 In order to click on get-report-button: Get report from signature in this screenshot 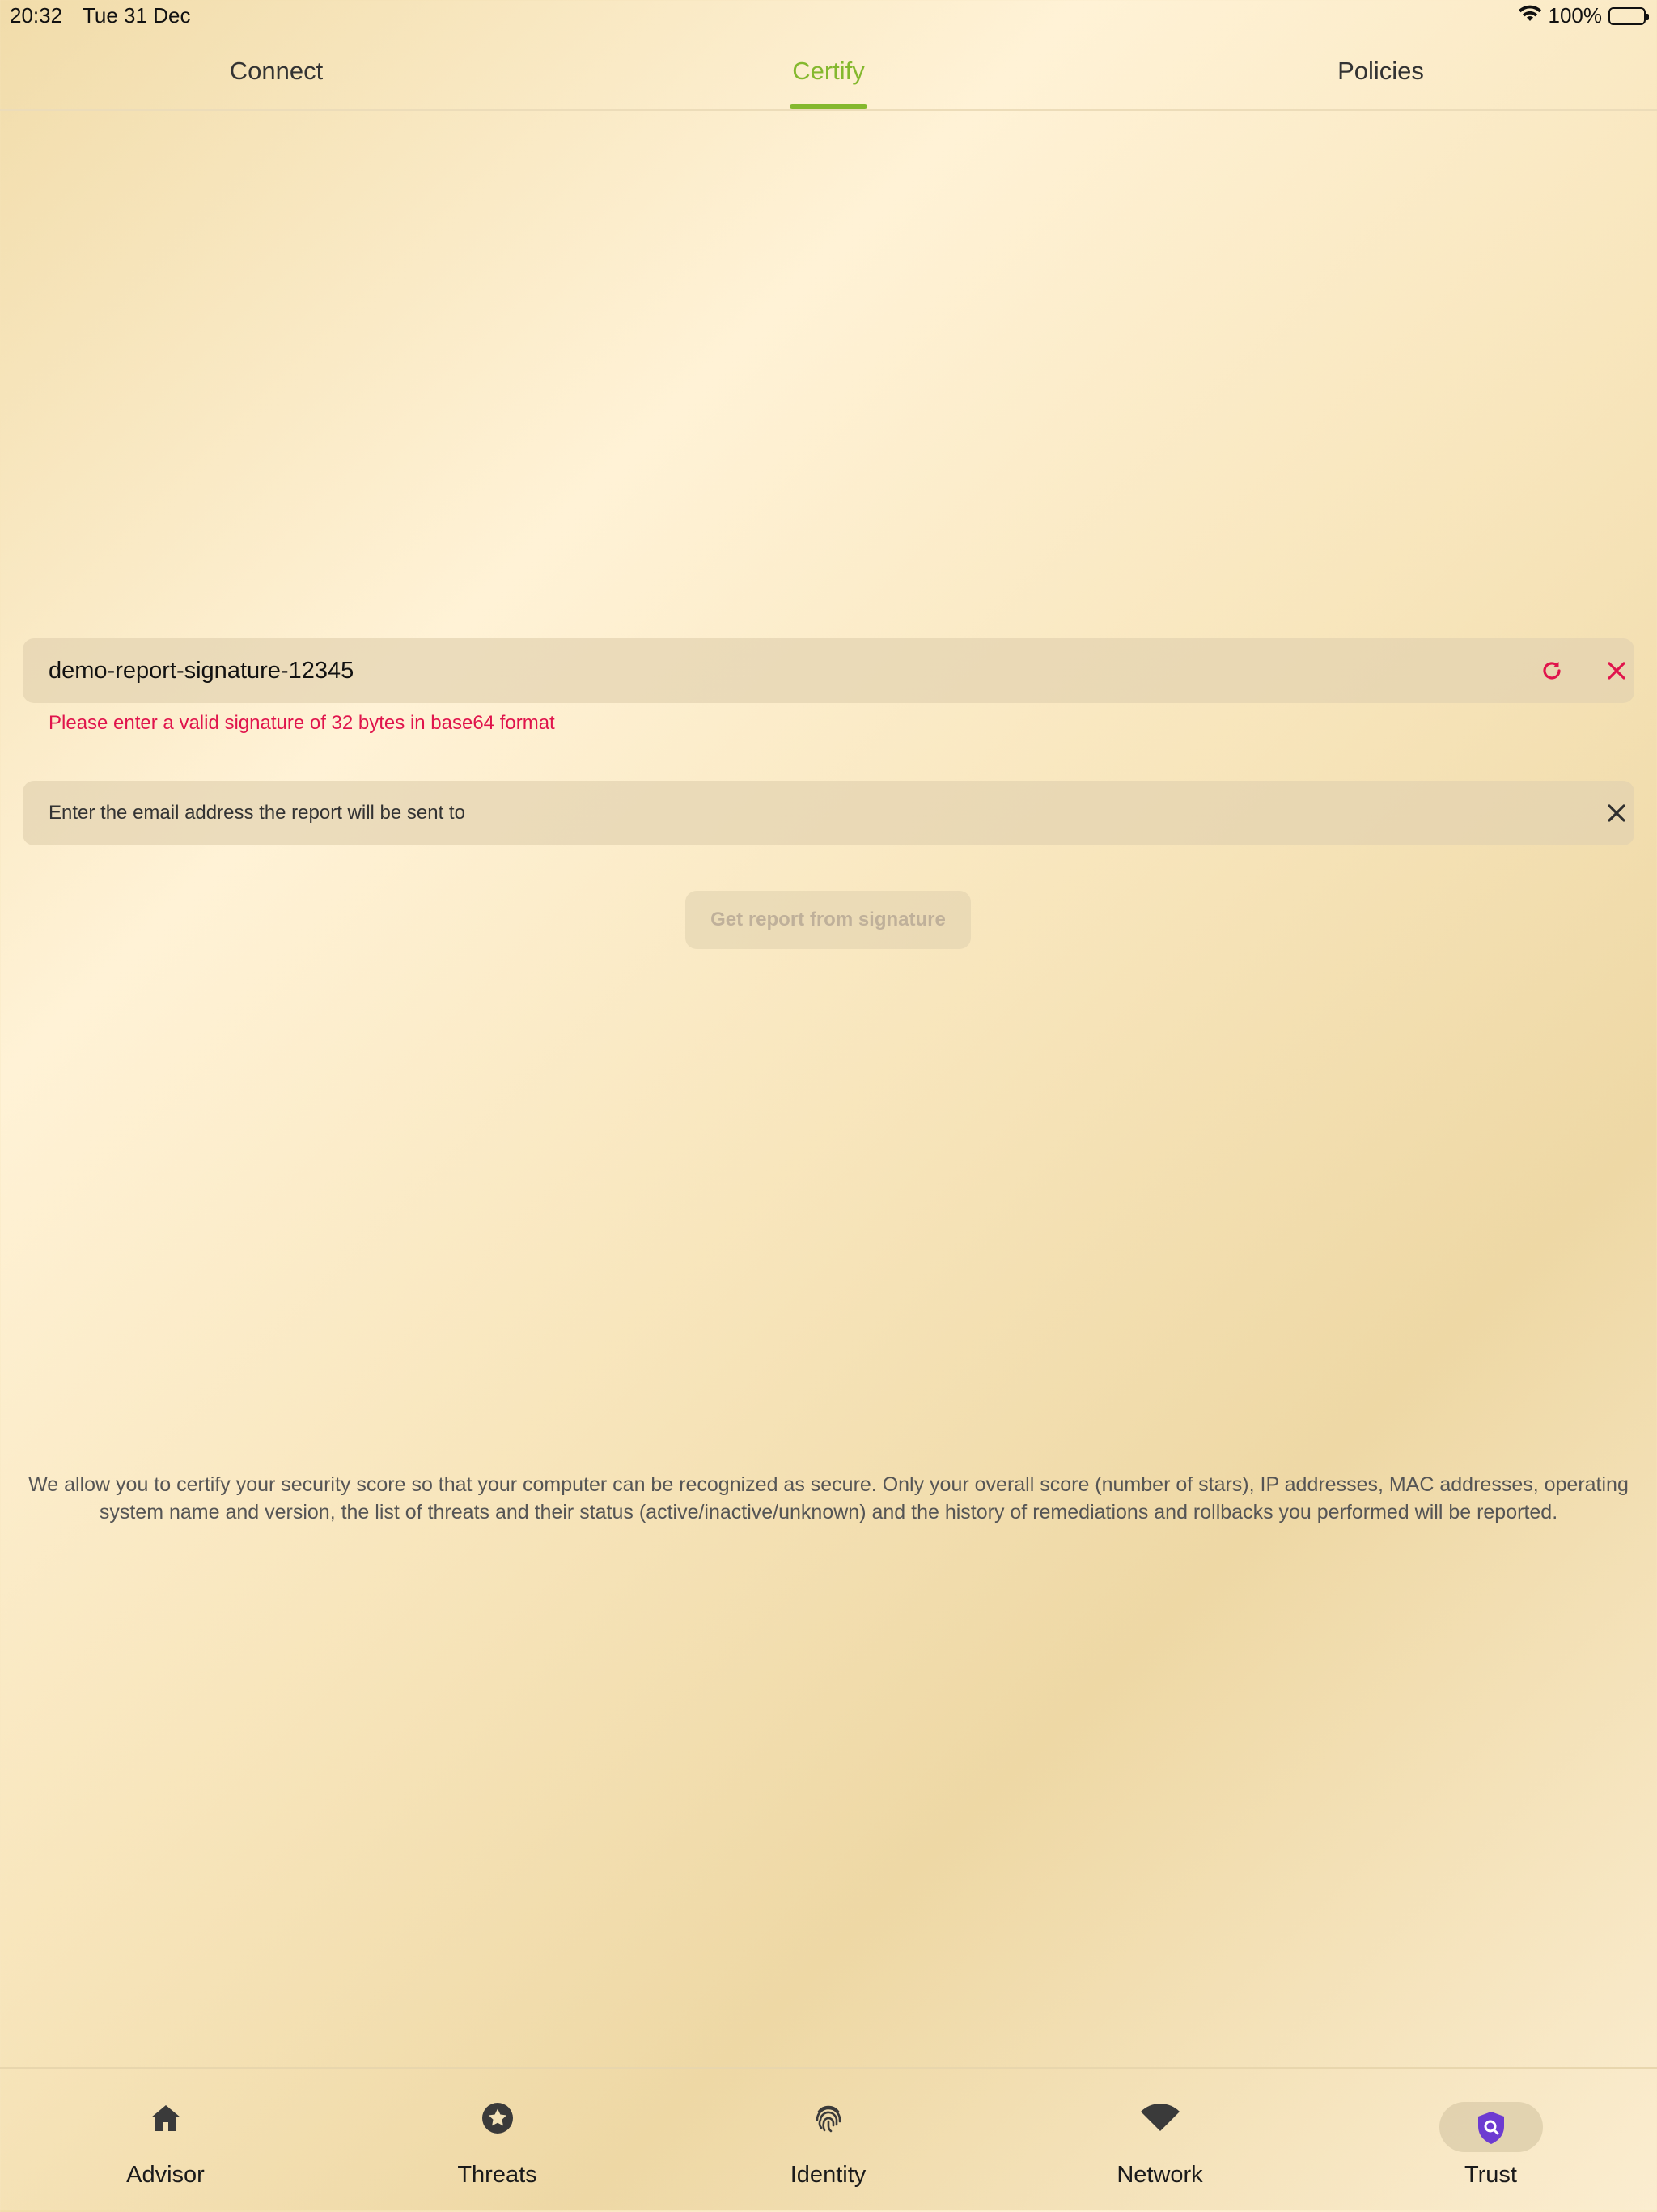, I will do `click(828, 920)`.